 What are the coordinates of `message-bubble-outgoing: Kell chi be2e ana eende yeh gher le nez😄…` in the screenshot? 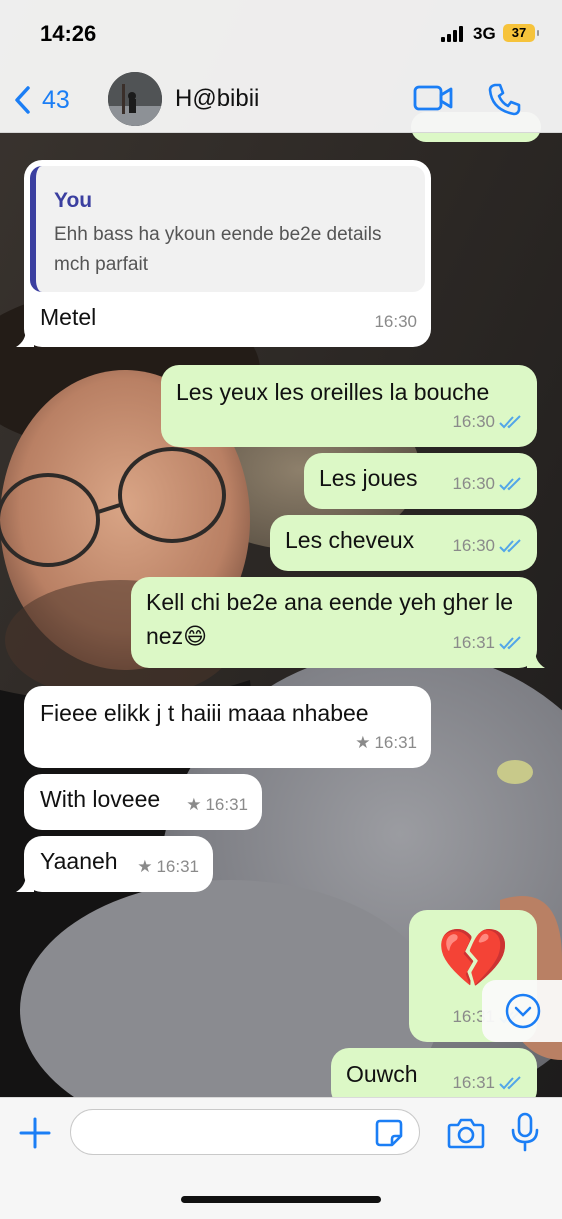 It's located at (338, 622).